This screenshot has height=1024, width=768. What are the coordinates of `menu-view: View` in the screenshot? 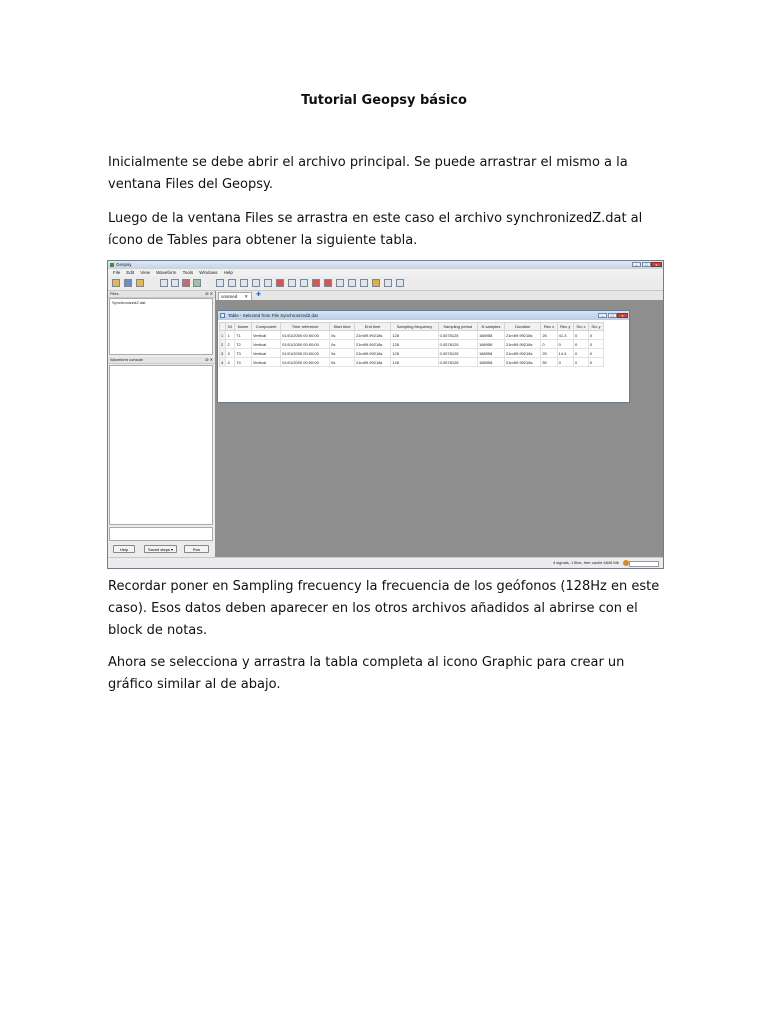 It's located at (145, 272).